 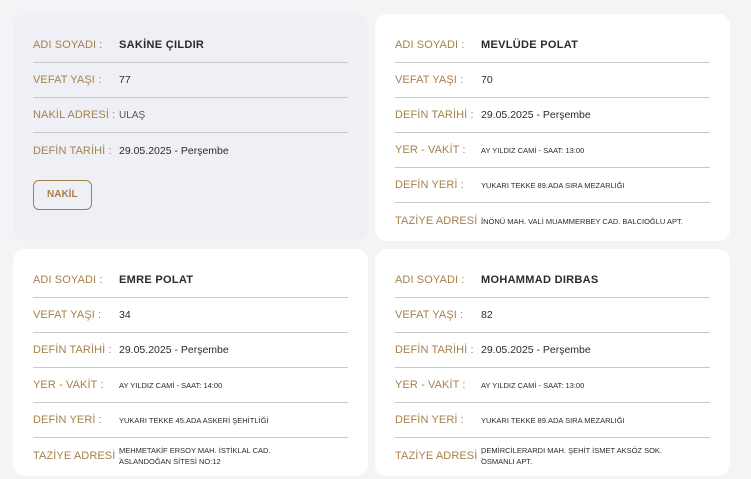 I want to click on name-row: ADI SOYADI : MOHAMMAD DIRBAS, so click(x=552, y=280).